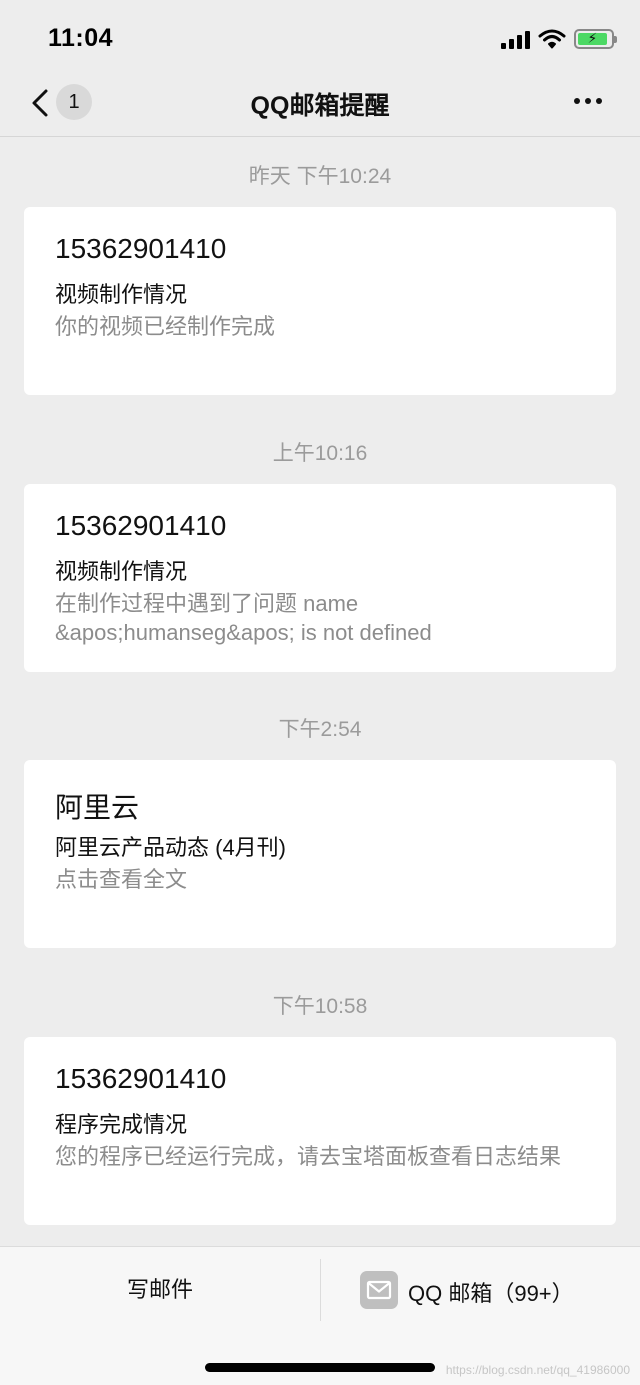 This screenshot has width=640, height=1385. I want to click on message-subject: 阿里云产品动态 (4月刊), so click(171, 847).